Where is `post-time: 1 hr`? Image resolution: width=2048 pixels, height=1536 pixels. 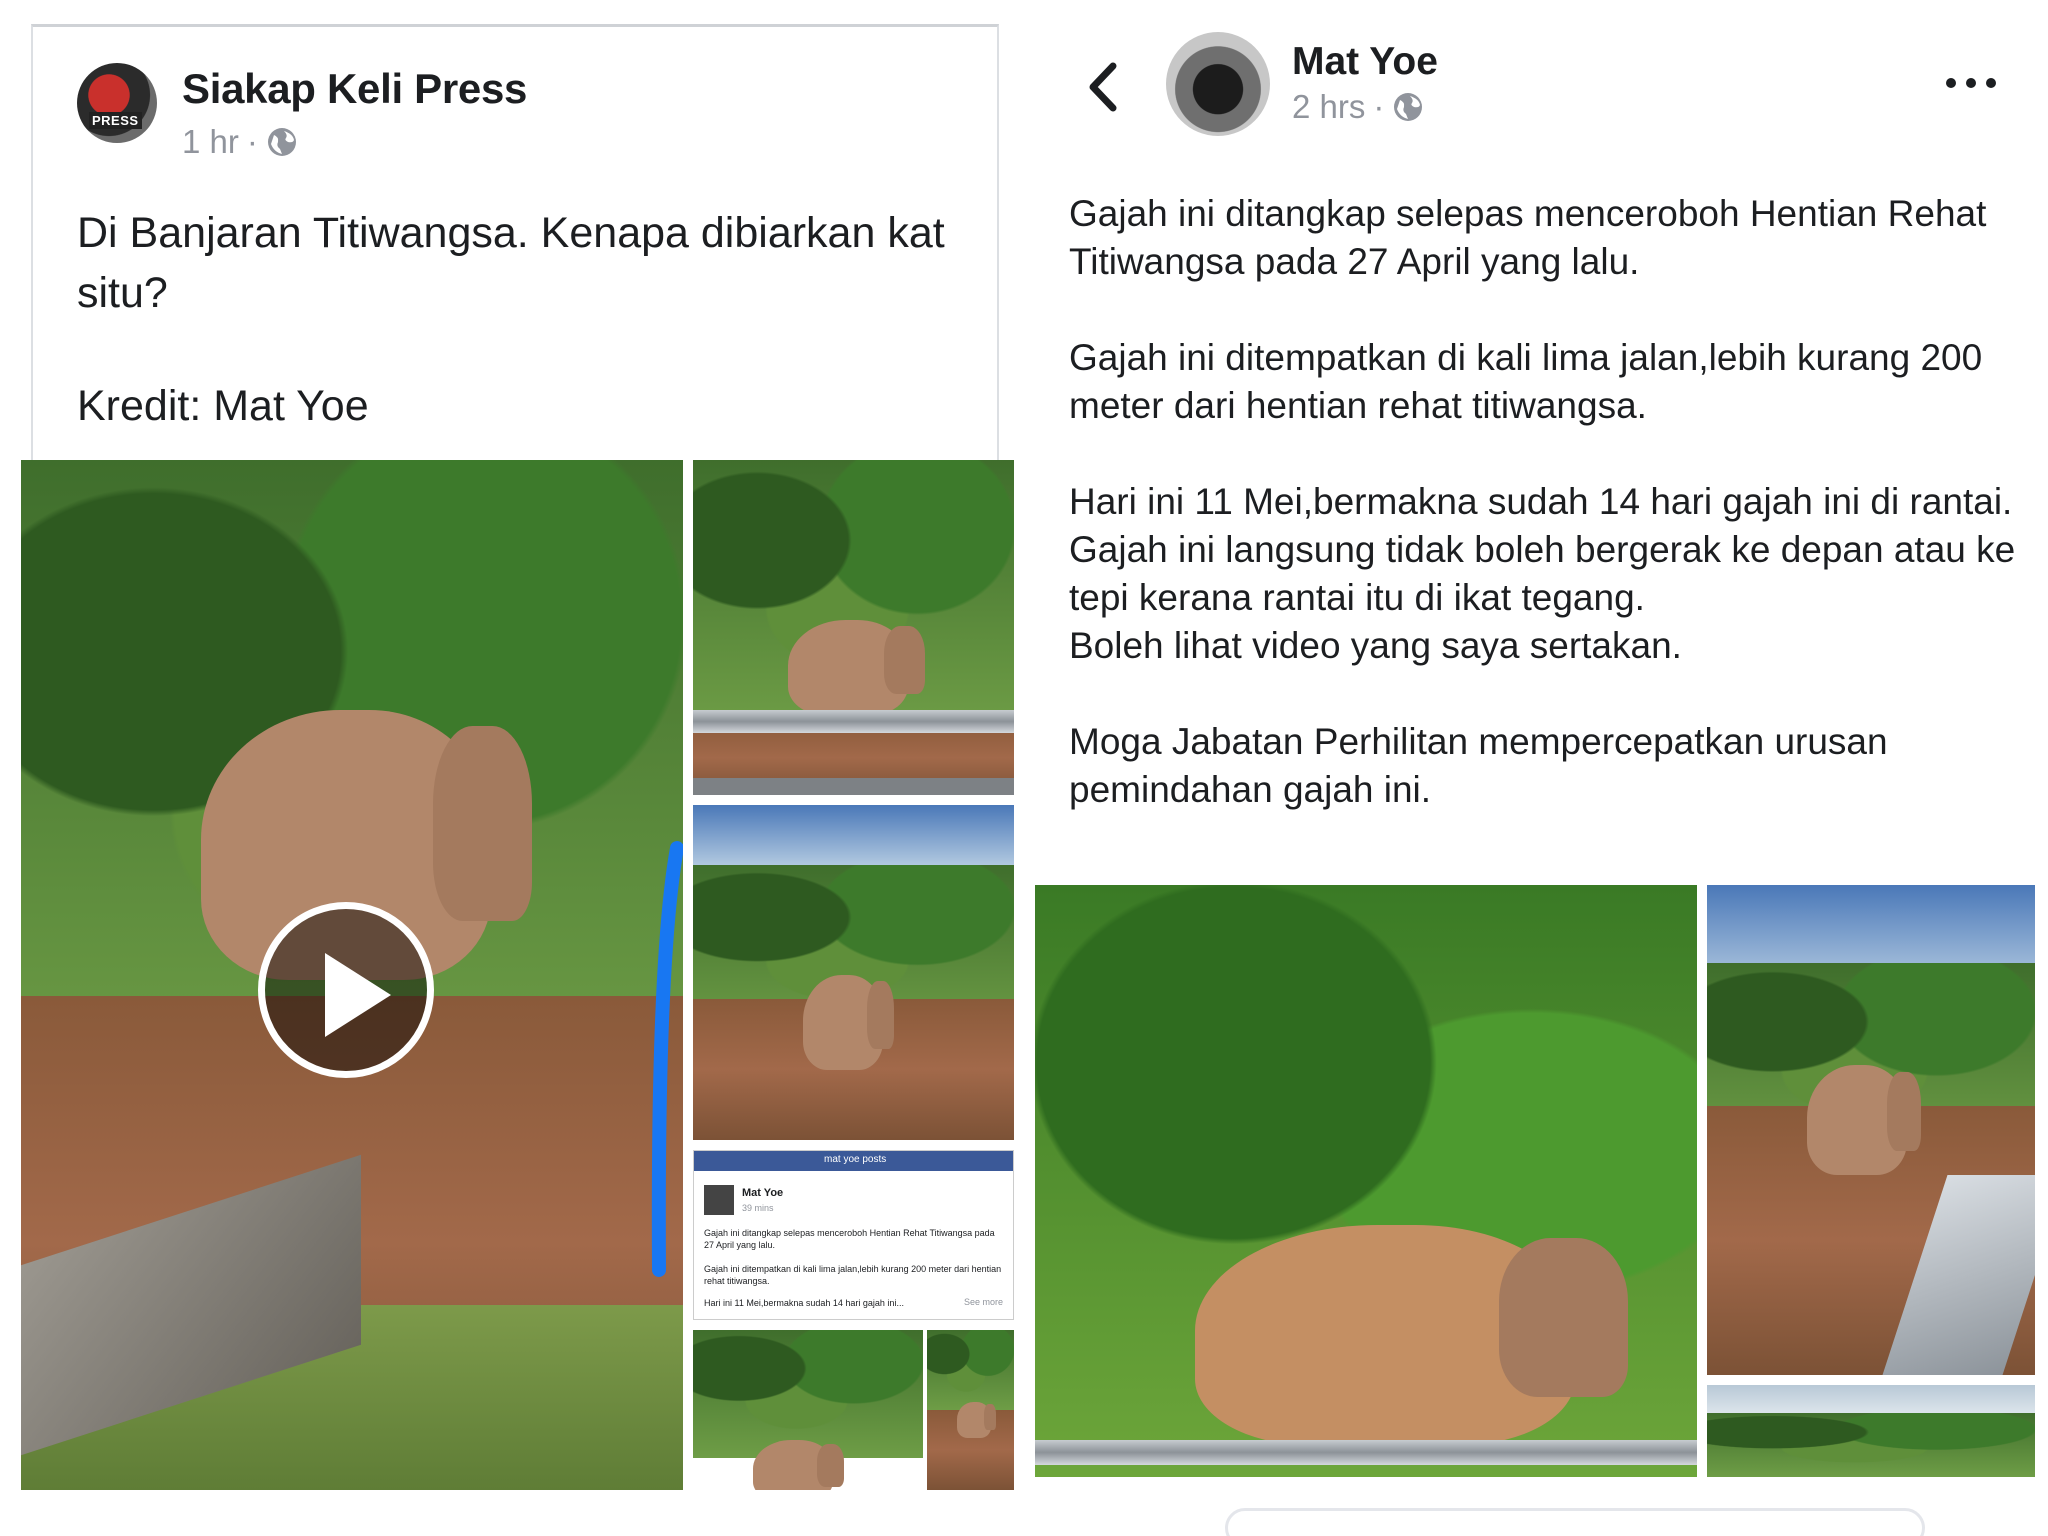 post-time: 1 hr is located at coordinates (210, 142).